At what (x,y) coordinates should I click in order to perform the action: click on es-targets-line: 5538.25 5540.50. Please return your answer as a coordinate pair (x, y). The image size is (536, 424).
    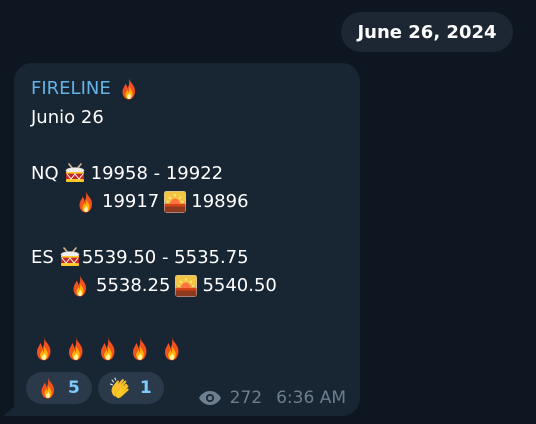
    Looking at the image, I should click on (188, 286).